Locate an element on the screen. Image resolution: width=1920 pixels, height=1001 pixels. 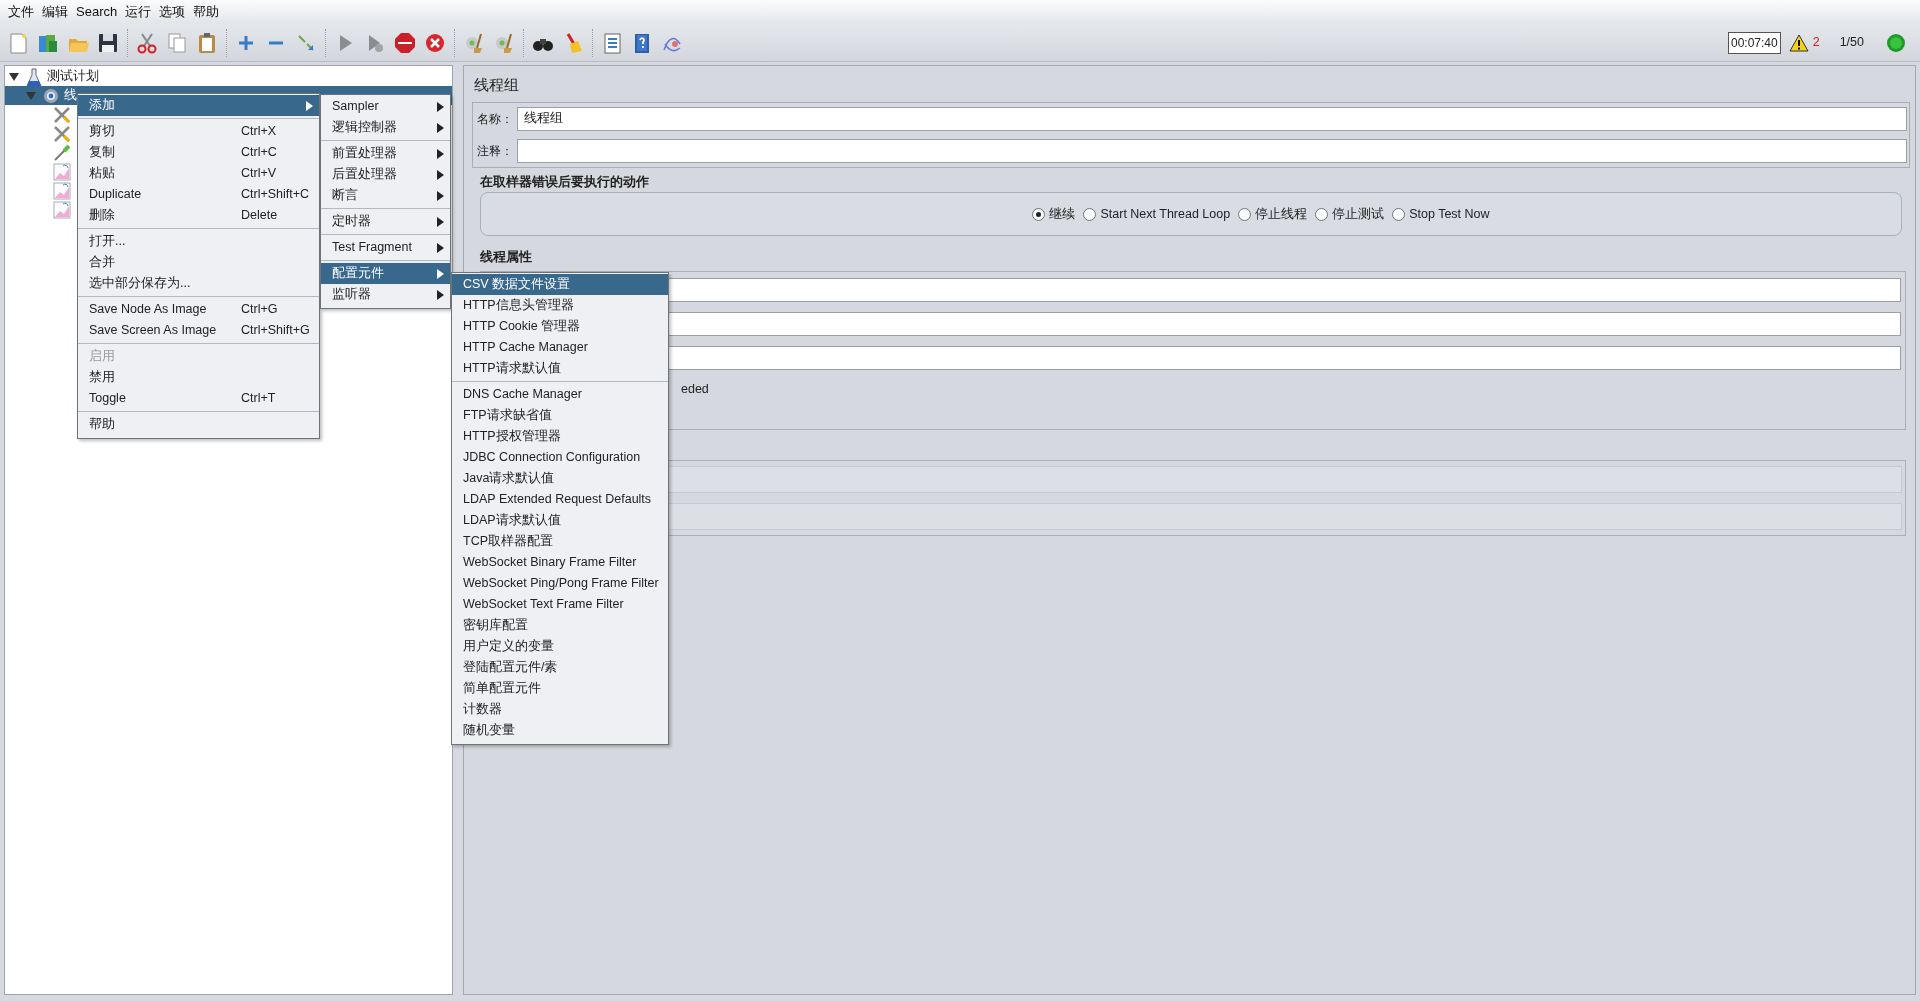
radio-option: 停止测试 is located at coordinates (1350, 214).